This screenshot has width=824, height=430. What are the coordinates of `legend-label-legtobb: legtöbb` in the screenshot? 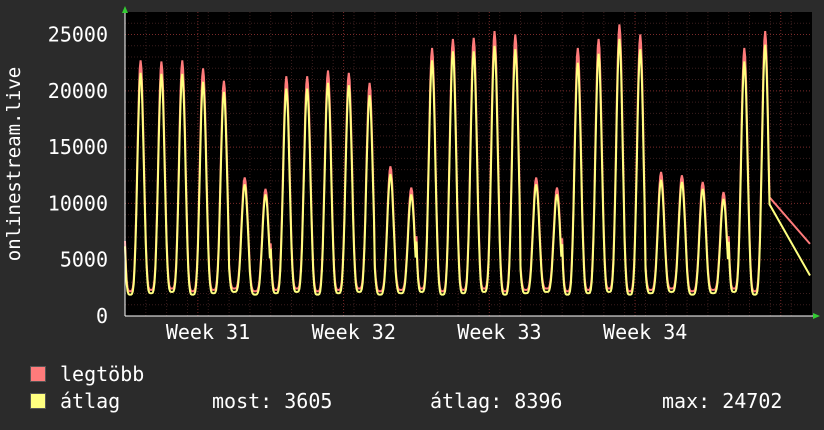 It's located at (102, 374).